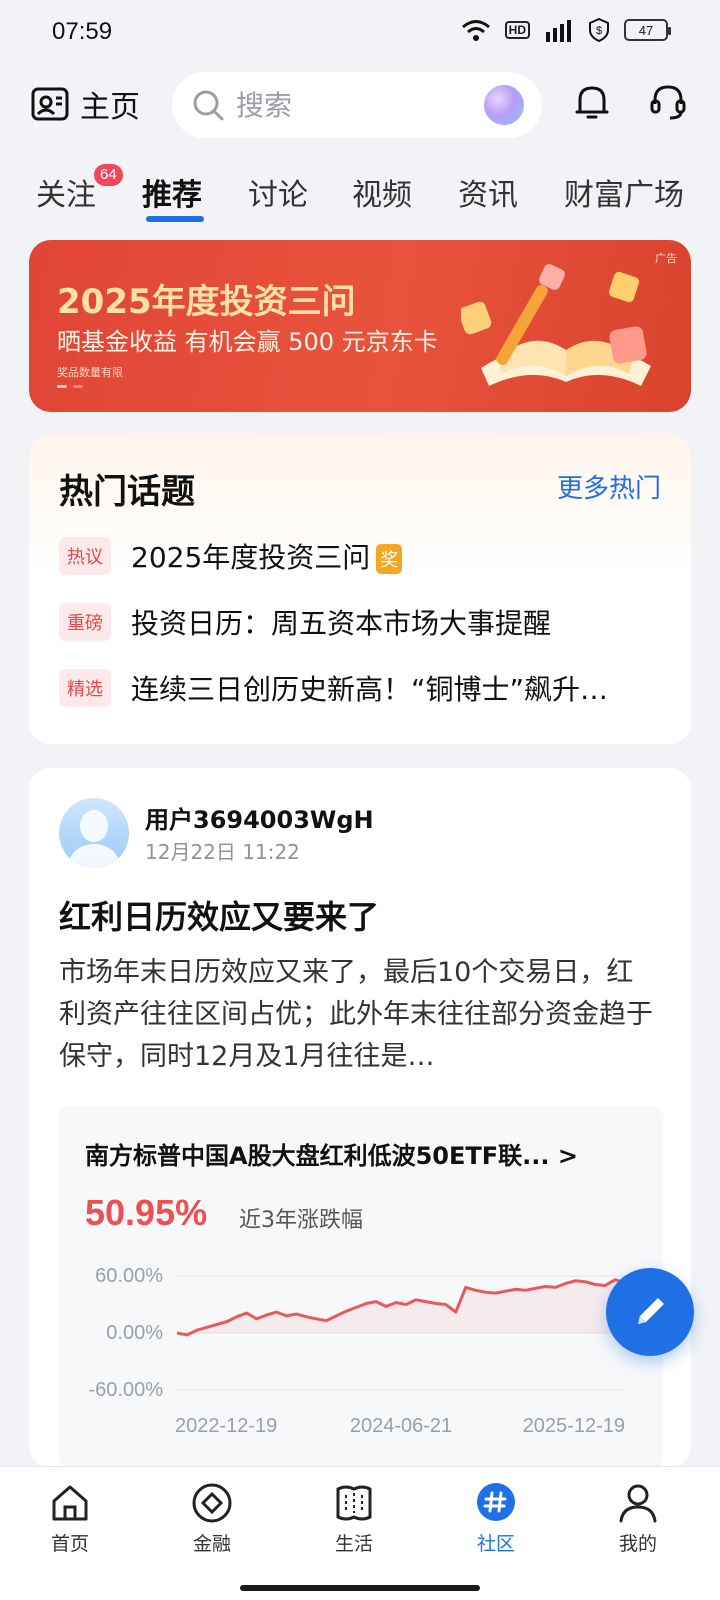 This screenshot has height=1600, width=720. I want to click on nav-home: 首页, so click(70, 1518).